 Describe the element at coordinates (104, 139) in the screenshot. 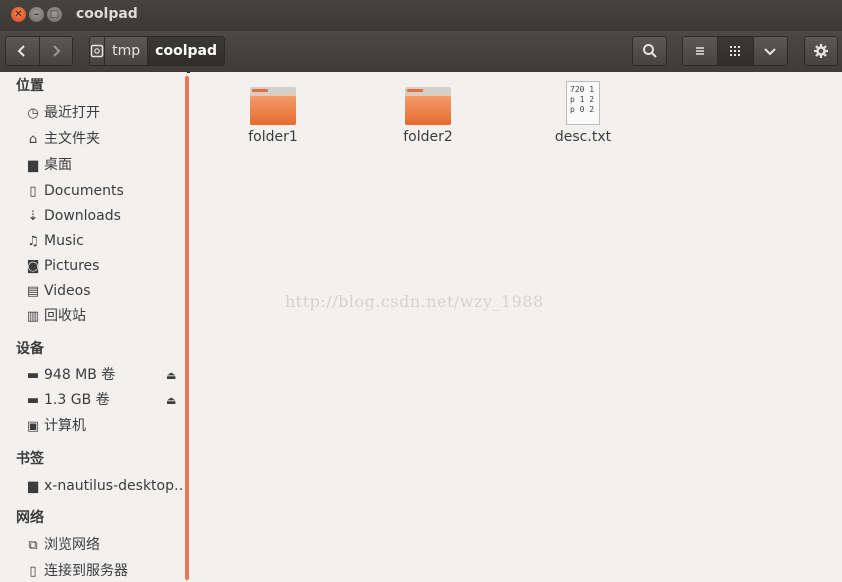

I see `sidebar-item-home: ⌂ 主文件夹` at that location.